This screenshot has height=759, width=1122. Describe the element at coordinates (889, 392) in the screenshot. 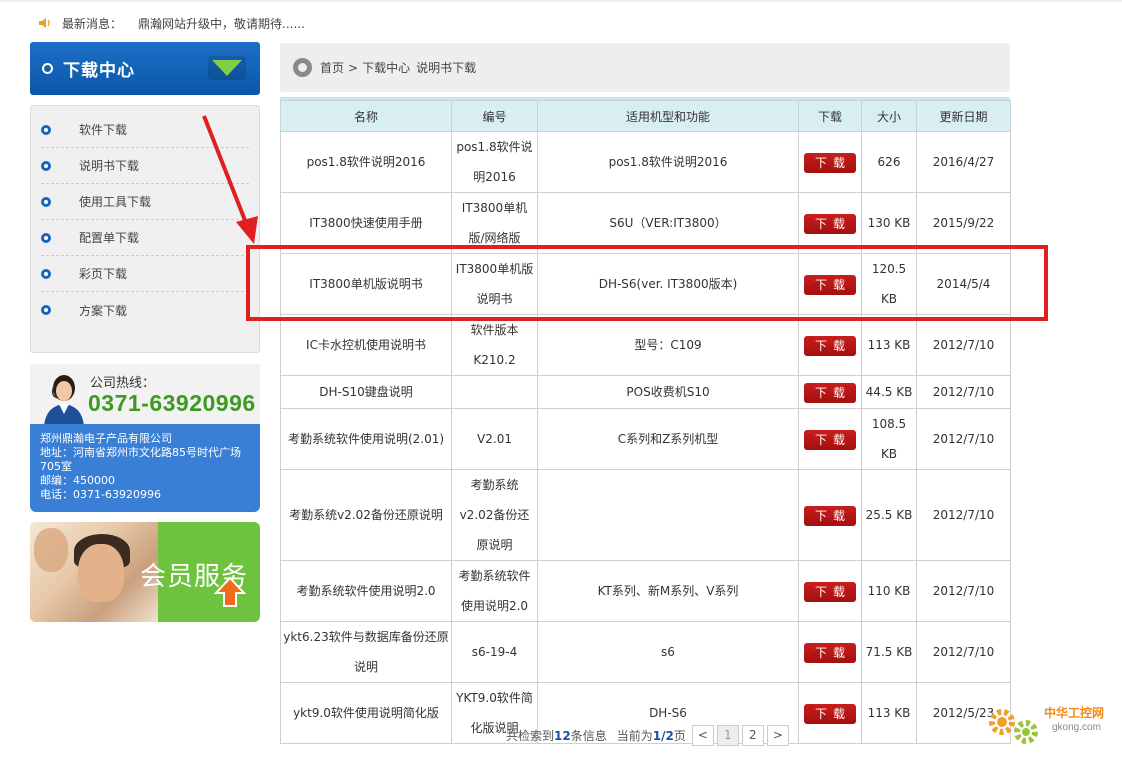

I see `cell-size: 44.5 KB` at that location.